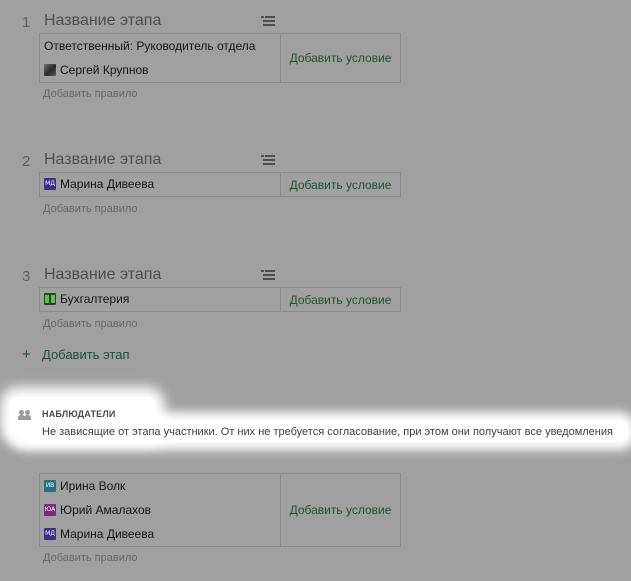 The height and width of the screenshot is (581, 631). What do you see at coordinates (50, 486) in the screenshot?
I see `avatar: ИВ` at bounding box center [50, 486].